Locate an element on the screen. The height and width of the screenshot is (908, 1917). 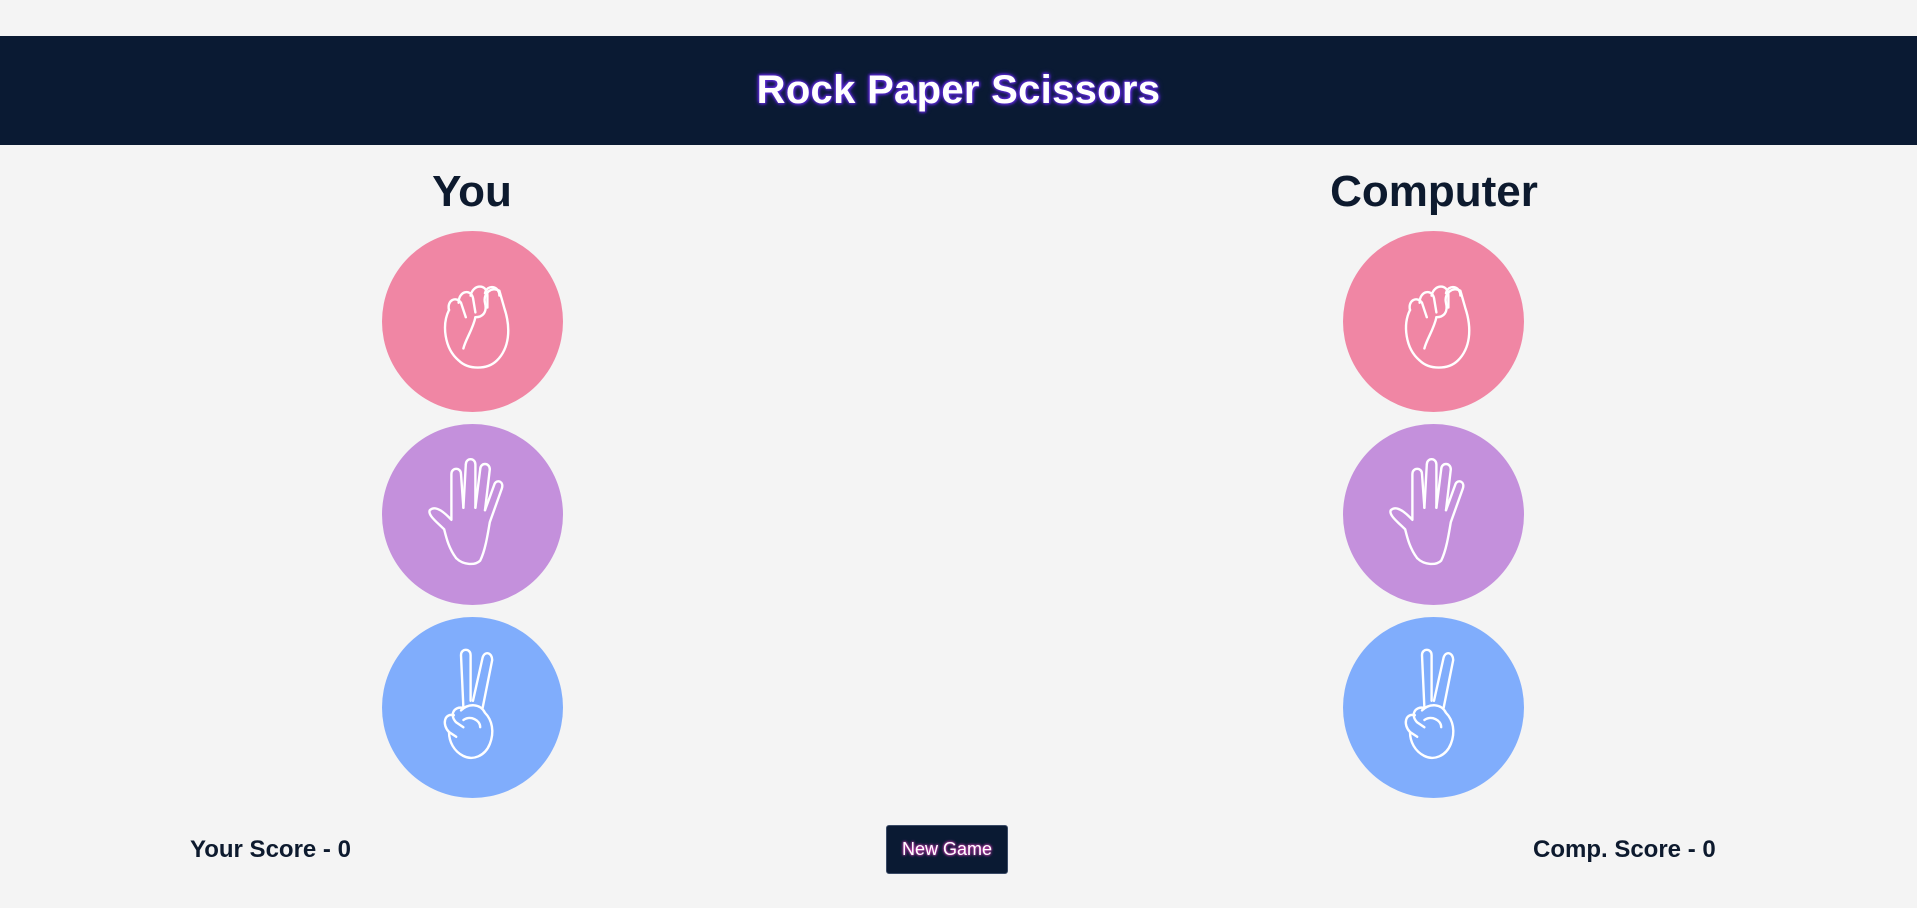
page-title: Rock Paper Scissors is located at coordinates (958, 90).